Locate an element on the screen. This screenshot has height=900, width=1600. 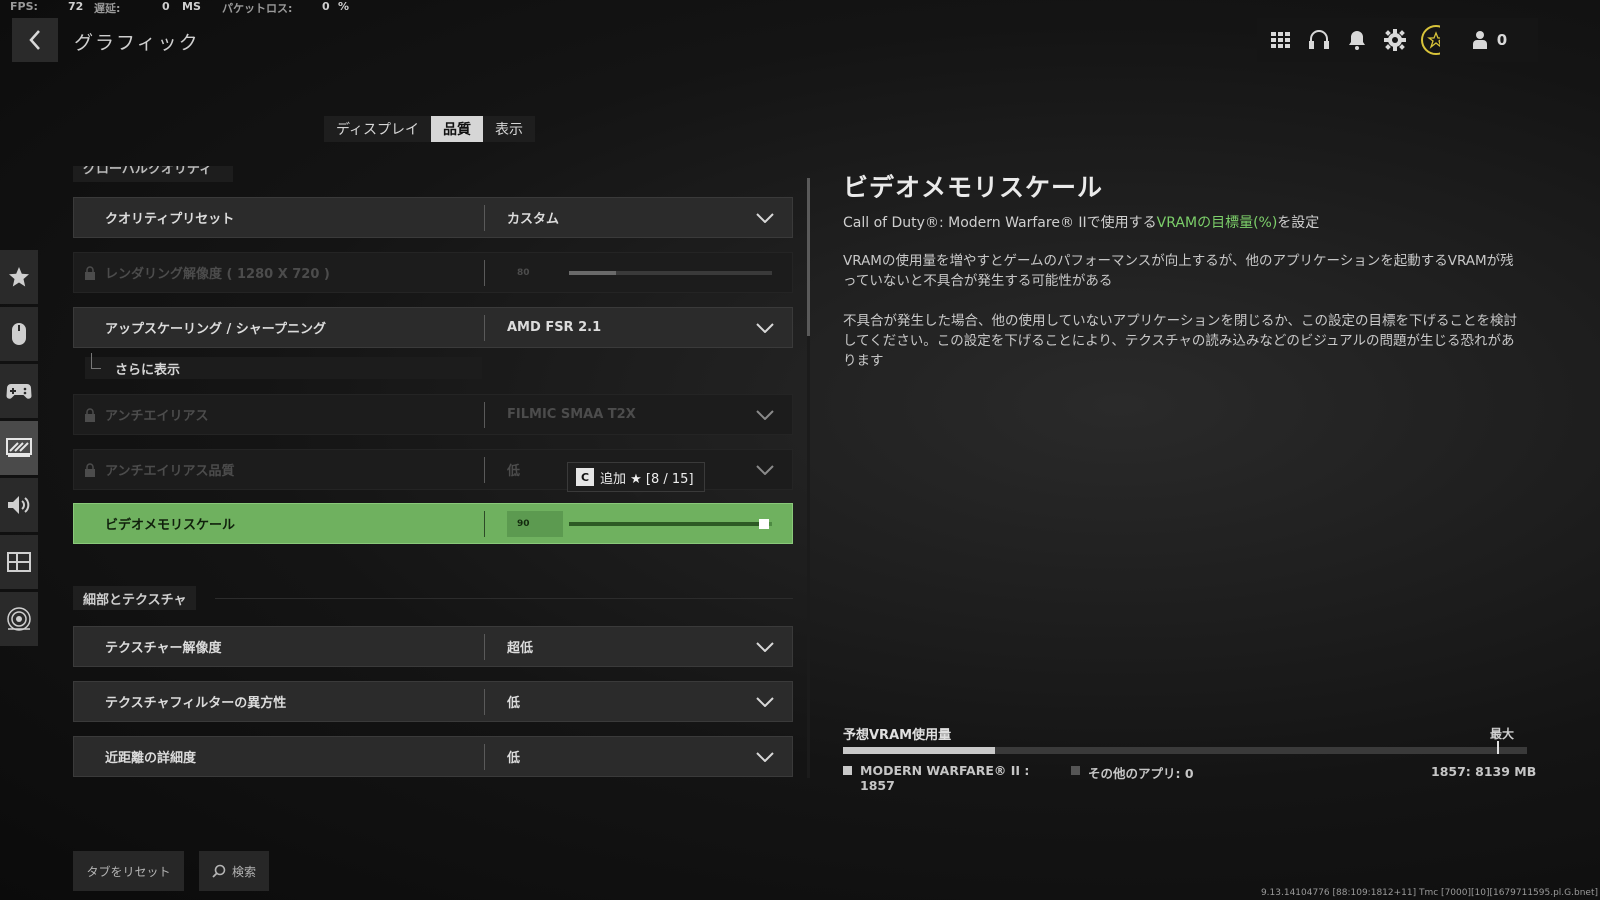
star-icon is located at coordinates (19, 277).